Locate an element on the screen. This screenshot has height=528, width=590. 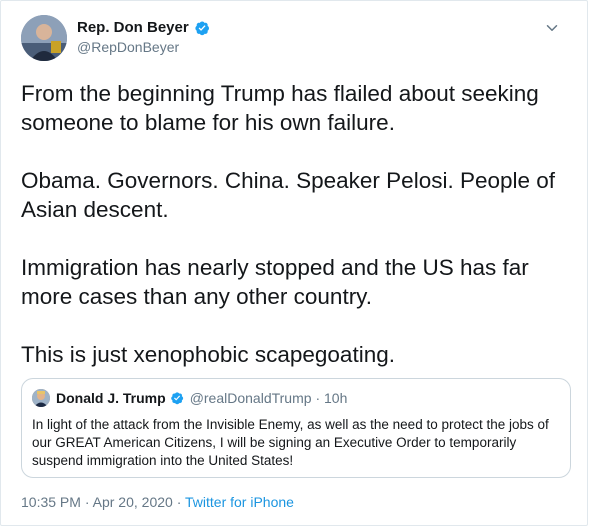
quoted-author-handle: @realDonaldTrump is located at coordinates (251, 398).